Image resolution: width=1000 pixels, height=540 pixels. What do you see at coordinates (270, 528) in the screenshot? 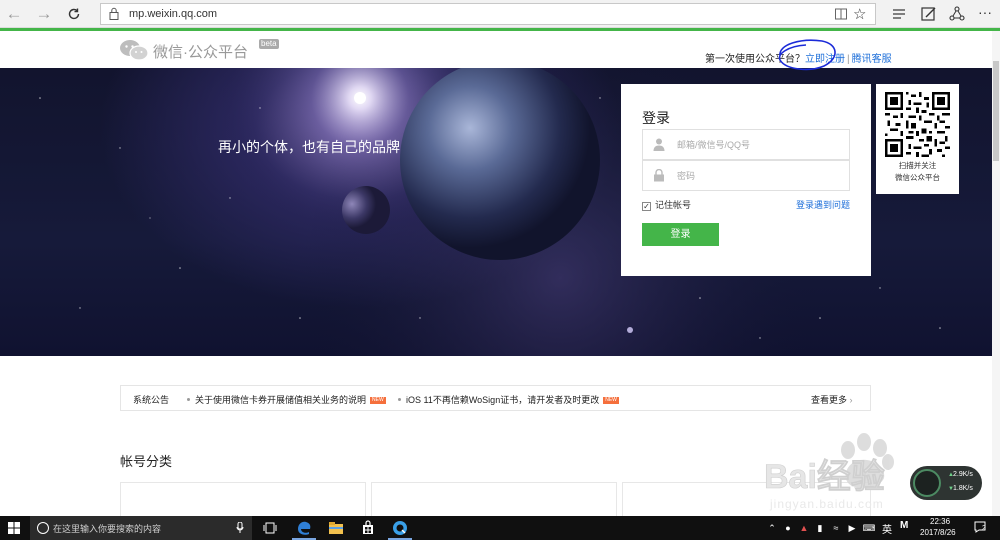
I see `task-view-icon` at bounding box center [270, 528].